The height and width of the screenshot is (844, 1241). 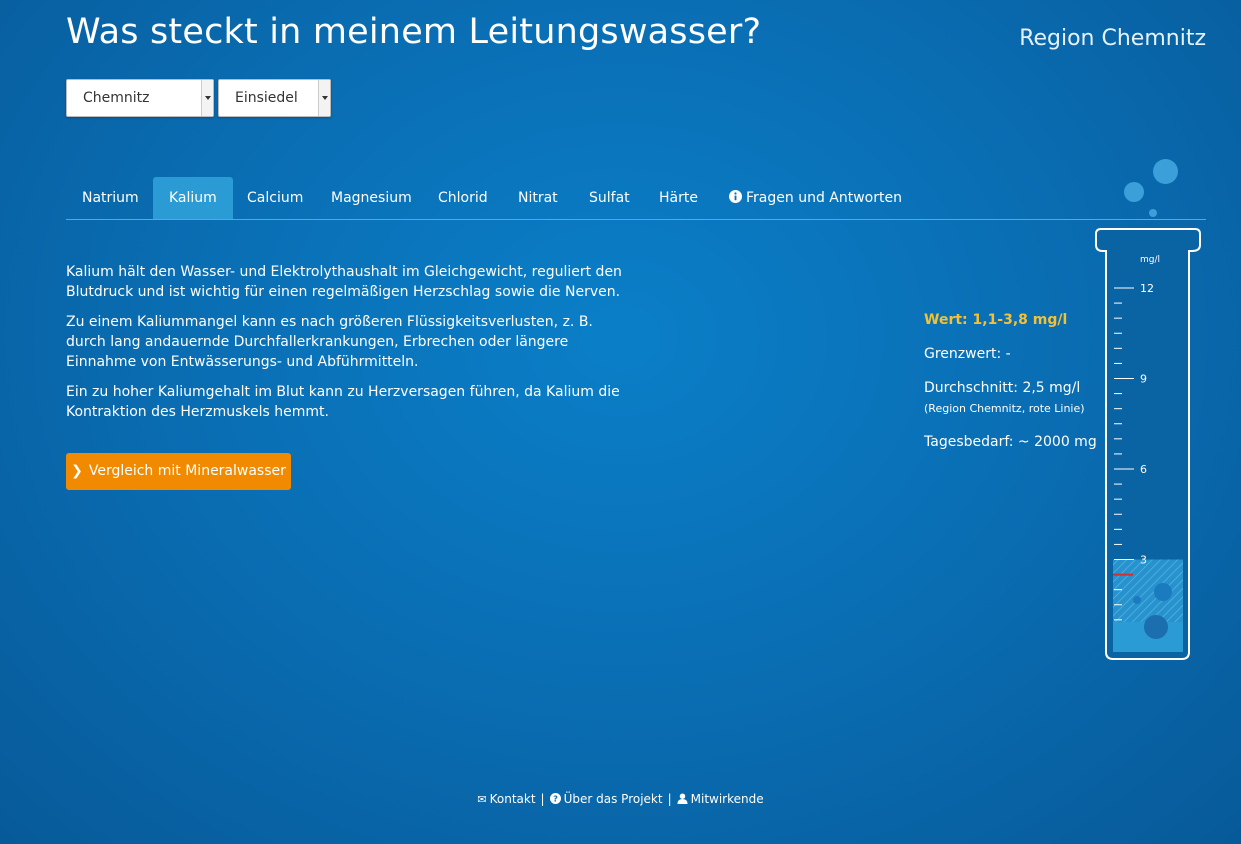 I want to click on tab-haerte: Härte, so click(x=678, y=198).